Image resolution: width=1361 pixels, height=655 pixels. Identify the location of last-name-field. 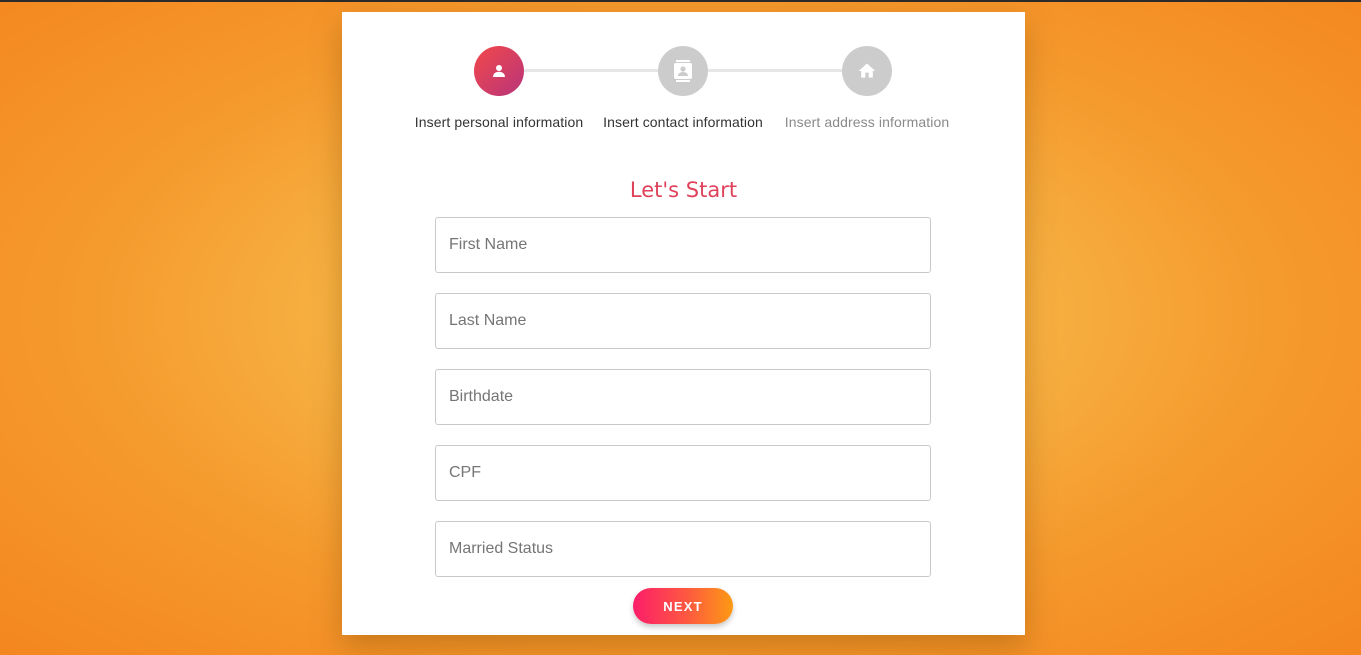
(683, 321).